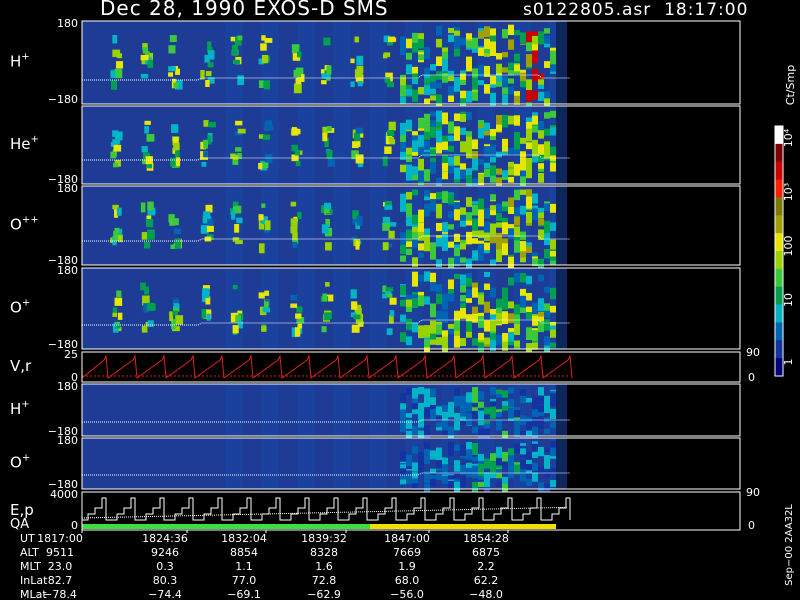  Describe the element at coordinates (26, 303) in the screenshot. I see `panel-label-superscript: +` at that location.